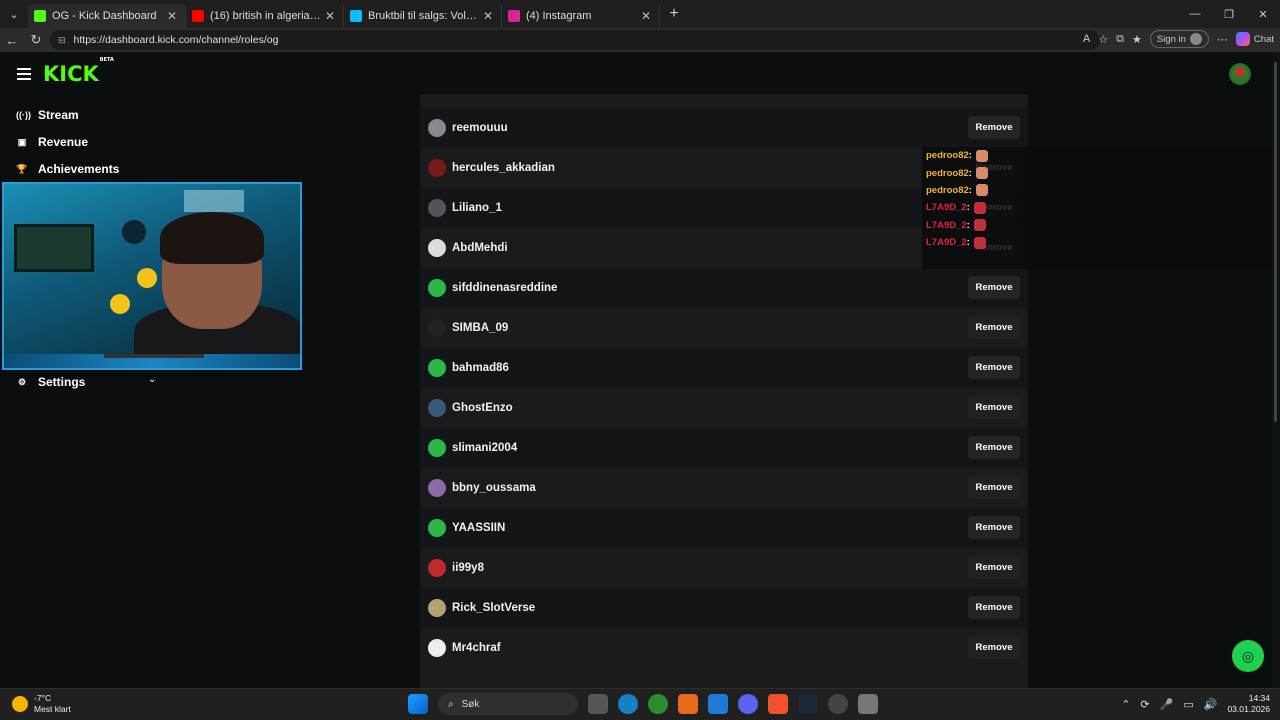 Image resolution: width=1280 pixels, height=720 pixels. What do you see at coordinates (1195, 14) in the screenshot?
I see `minimize-button: —` at bounding box center [1195, 14].